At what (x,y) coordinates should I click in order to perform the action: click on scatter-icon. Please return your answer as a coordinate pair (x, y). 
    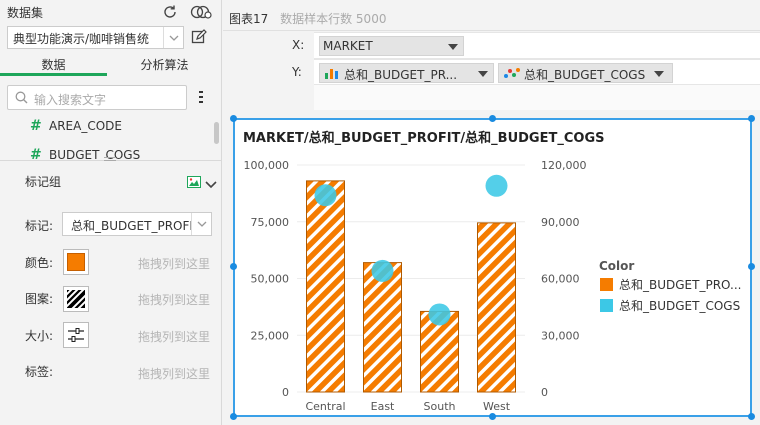
    Looking at the image, I should click on (512, 74).